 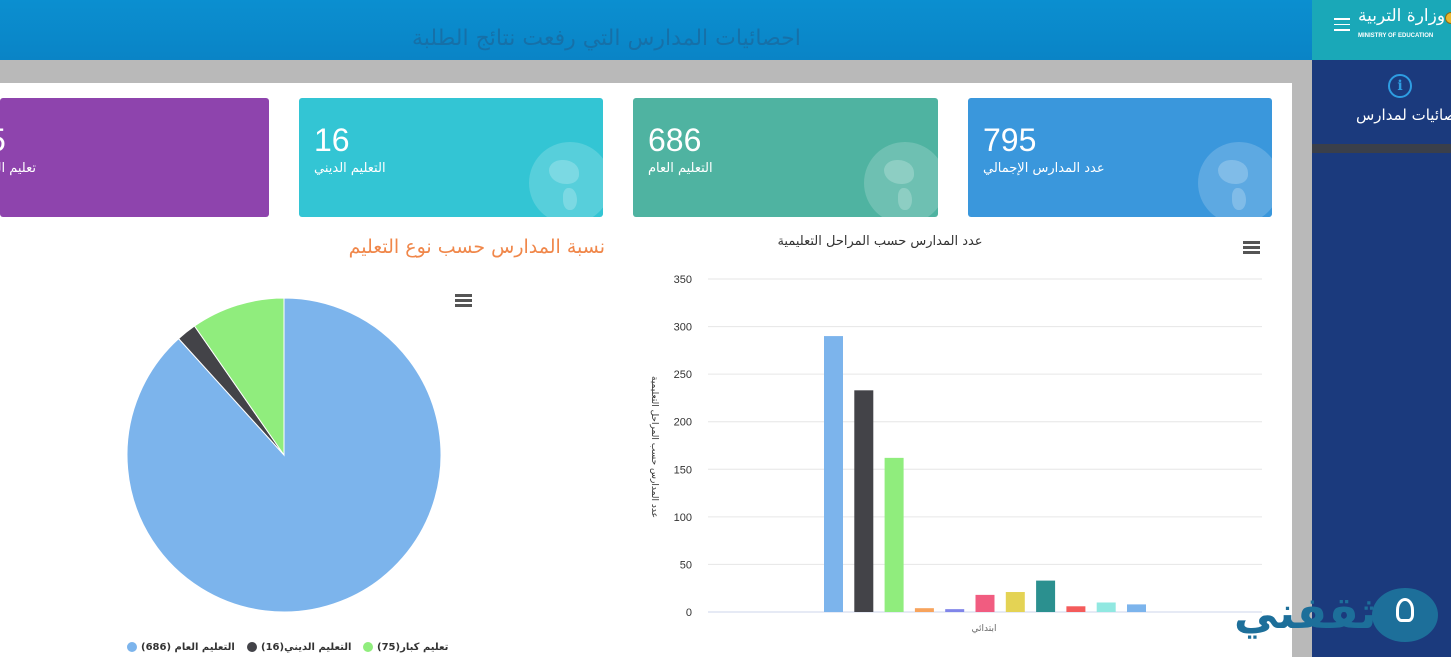 I want to click on pie-legend-item: تعليم كبار(75), so click(x=405, y=647).